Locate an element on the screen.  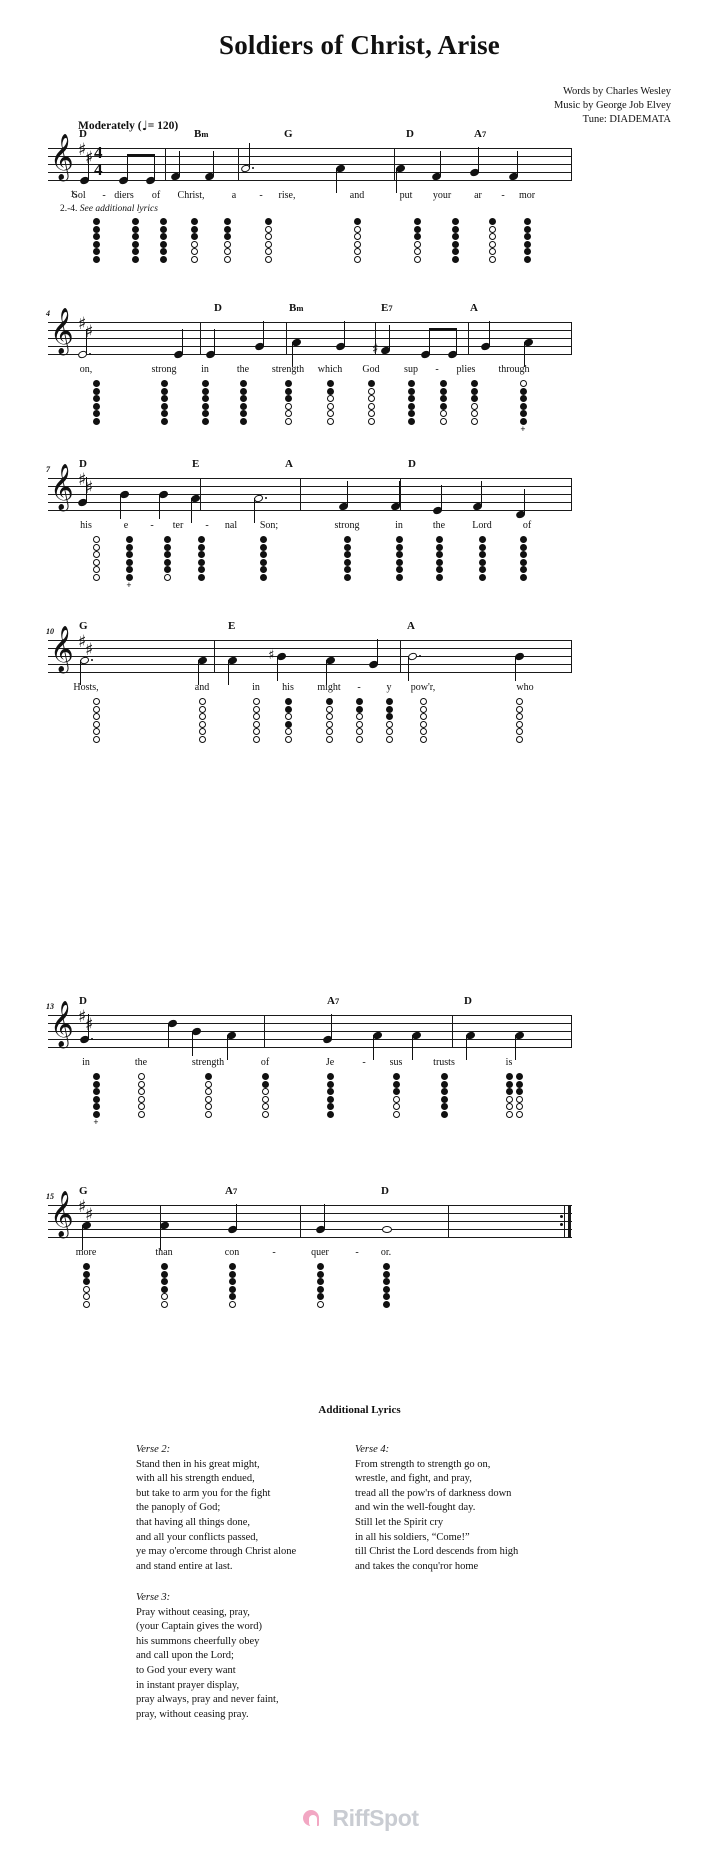
lyric-syllable: more is located at coordinates (86, 1252).